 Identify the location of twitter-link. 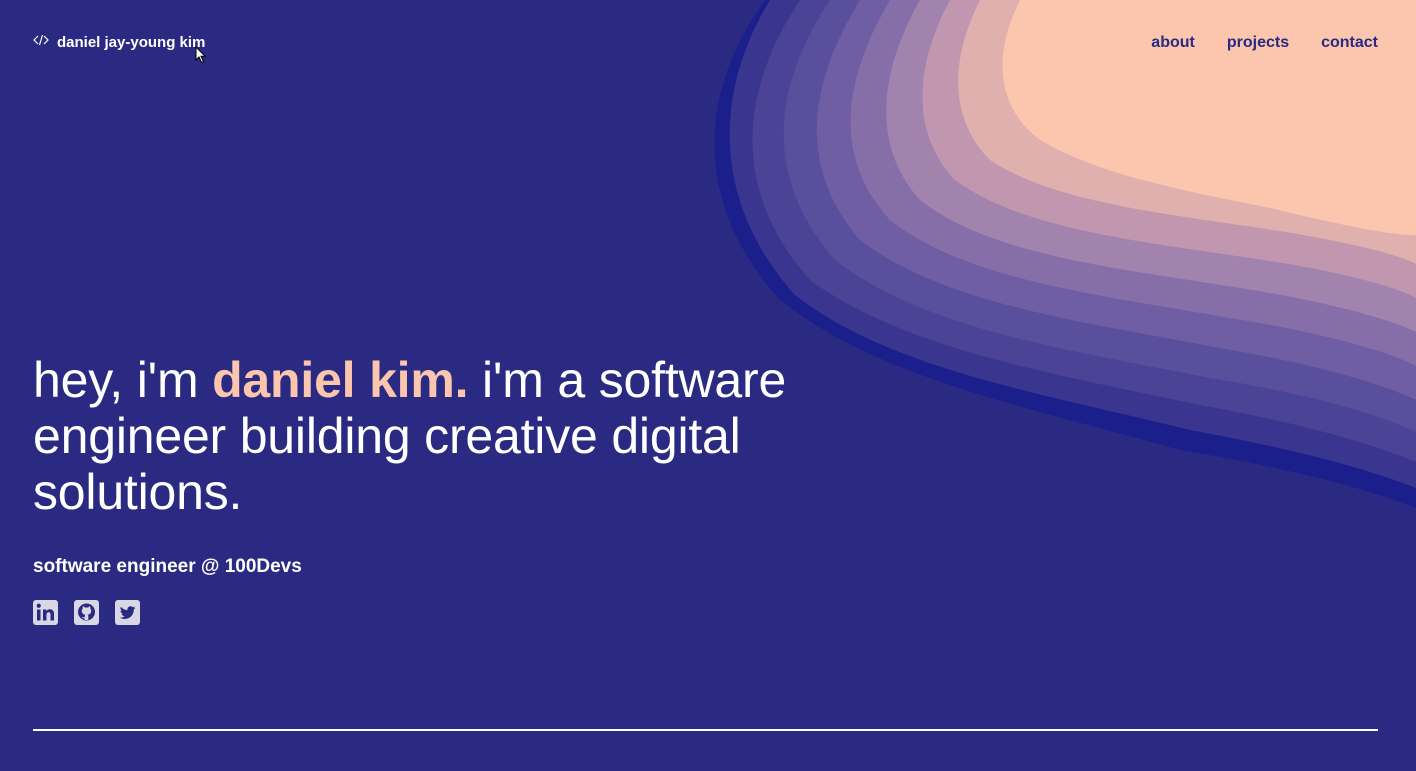
(127, 612).